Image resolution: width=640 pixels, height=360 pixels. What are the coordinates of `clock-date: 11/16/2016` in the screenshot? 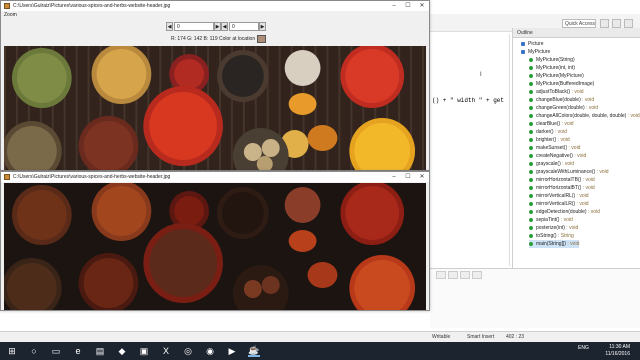 It's located at (613, 354).